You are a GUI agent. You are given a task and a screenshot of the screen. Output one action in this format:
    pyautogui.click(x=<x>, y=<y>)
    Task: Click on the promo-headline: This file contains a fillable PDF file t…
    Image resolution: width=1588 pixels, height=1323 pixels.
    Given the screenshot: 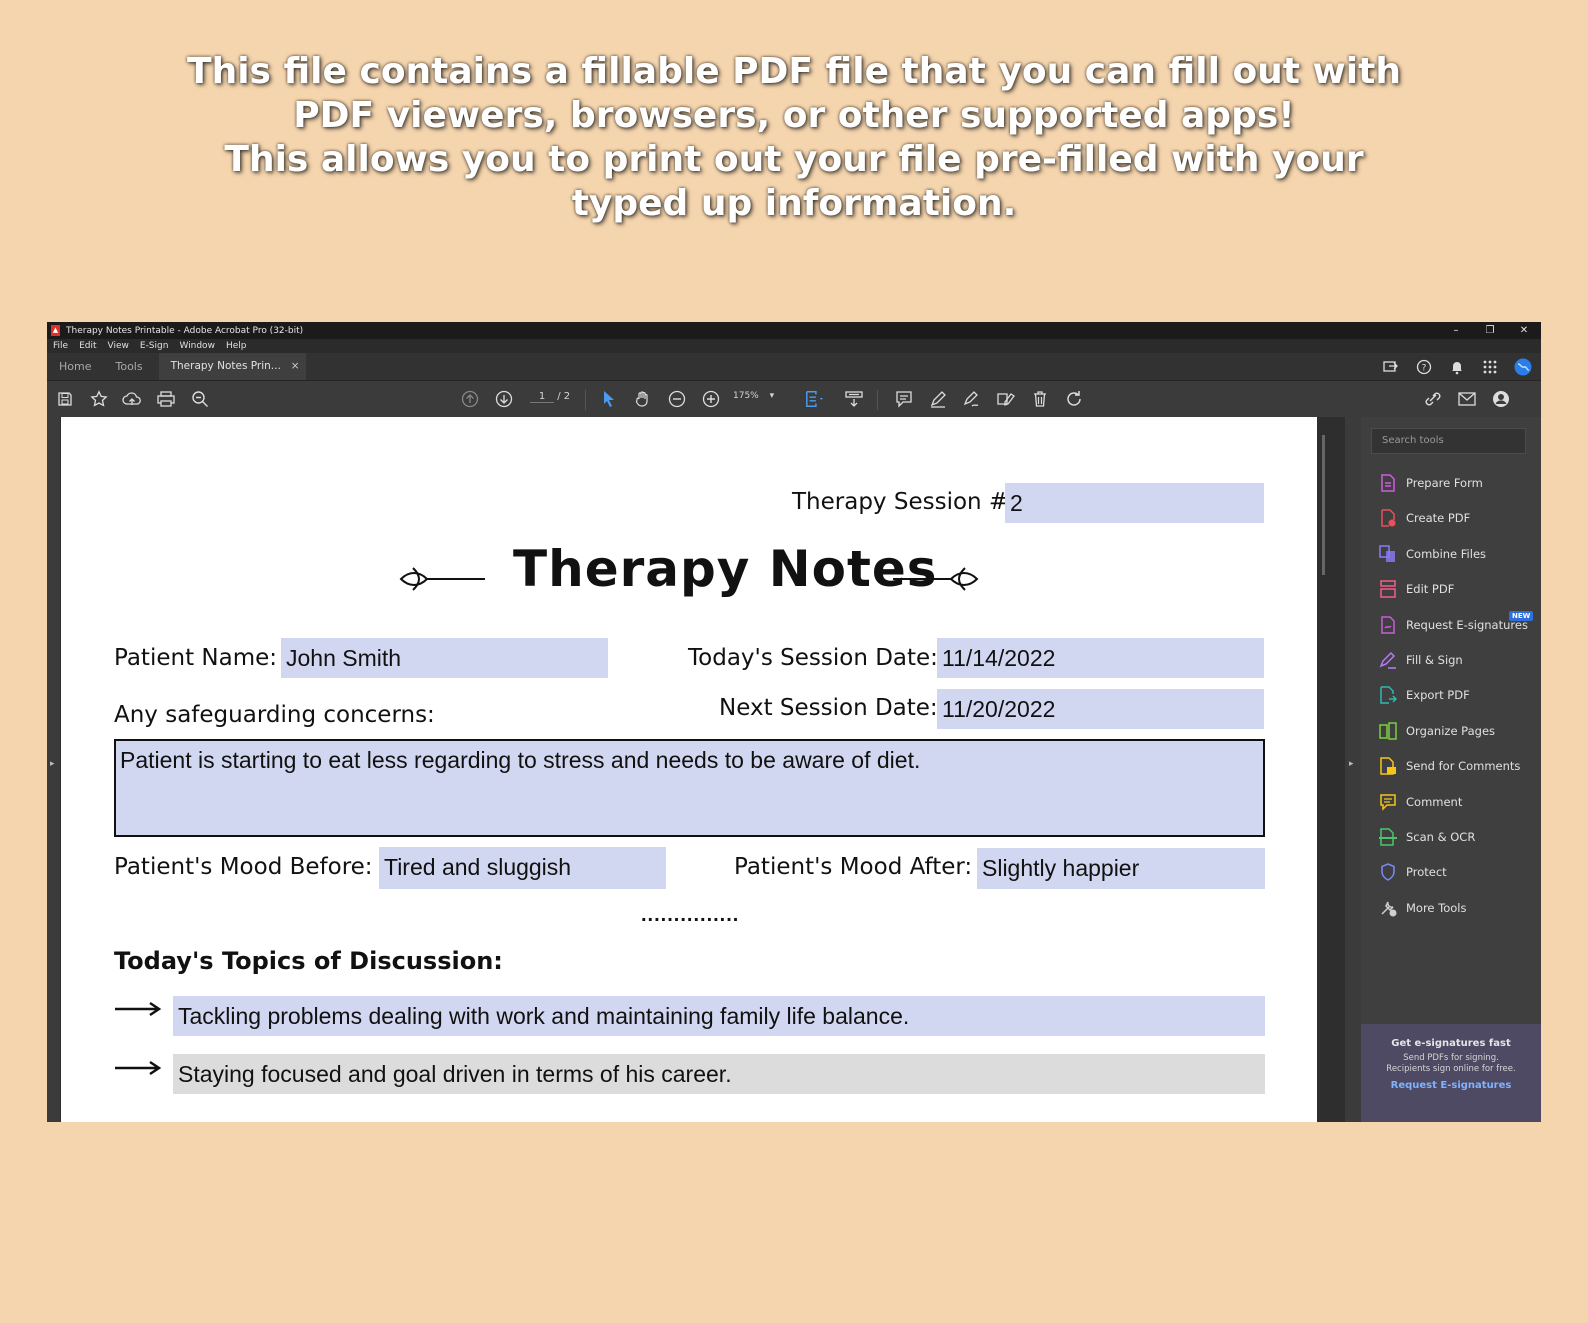 What is the action you would take?
    pyautogui.click(x=794, y=138)
    